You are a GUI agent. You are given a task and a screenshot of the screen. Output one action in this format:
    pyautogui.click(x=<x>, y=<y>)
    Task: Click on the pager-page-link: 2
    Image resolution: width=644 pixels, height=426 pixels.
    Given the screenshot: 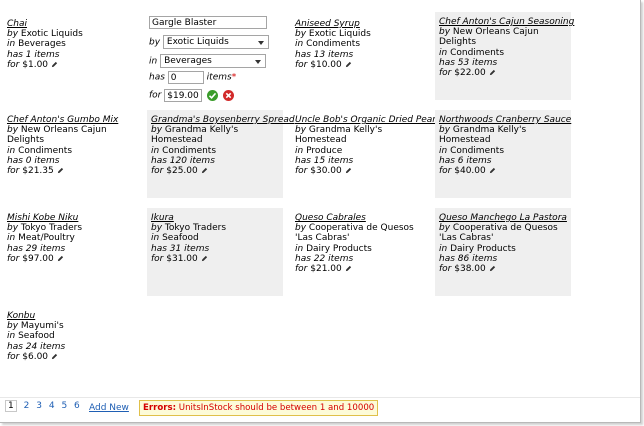 What is the action you would take?
    pyautogui.click(x=27, y=406)
    